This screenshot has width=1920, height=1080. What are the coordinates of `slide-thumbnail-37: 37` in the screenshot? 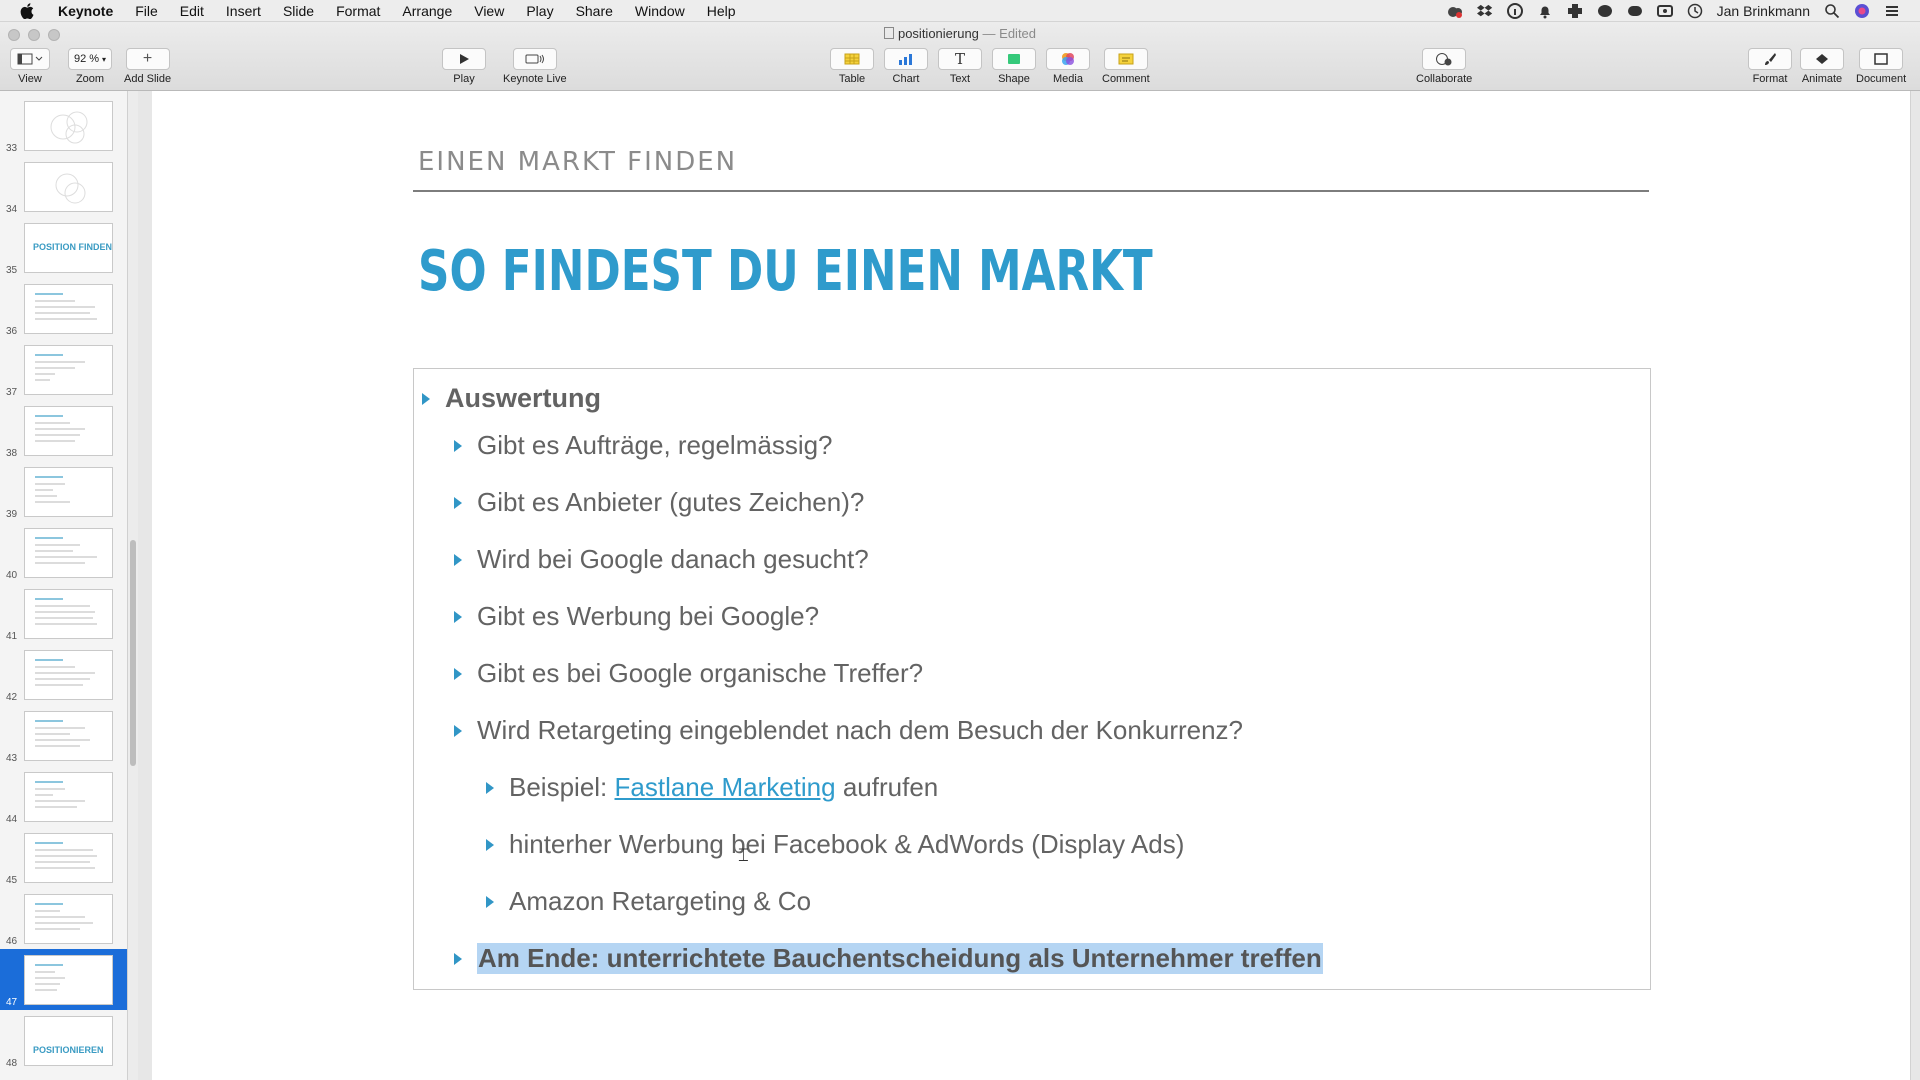 It's located at (63, 369).